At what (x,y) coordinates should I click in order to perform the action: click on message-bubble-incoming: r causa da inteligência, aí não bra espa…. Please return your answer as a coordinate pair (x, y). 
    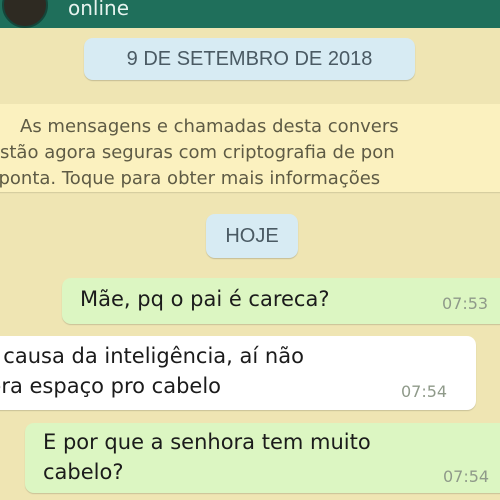
    Looking at the image, I should click on (238, 373).